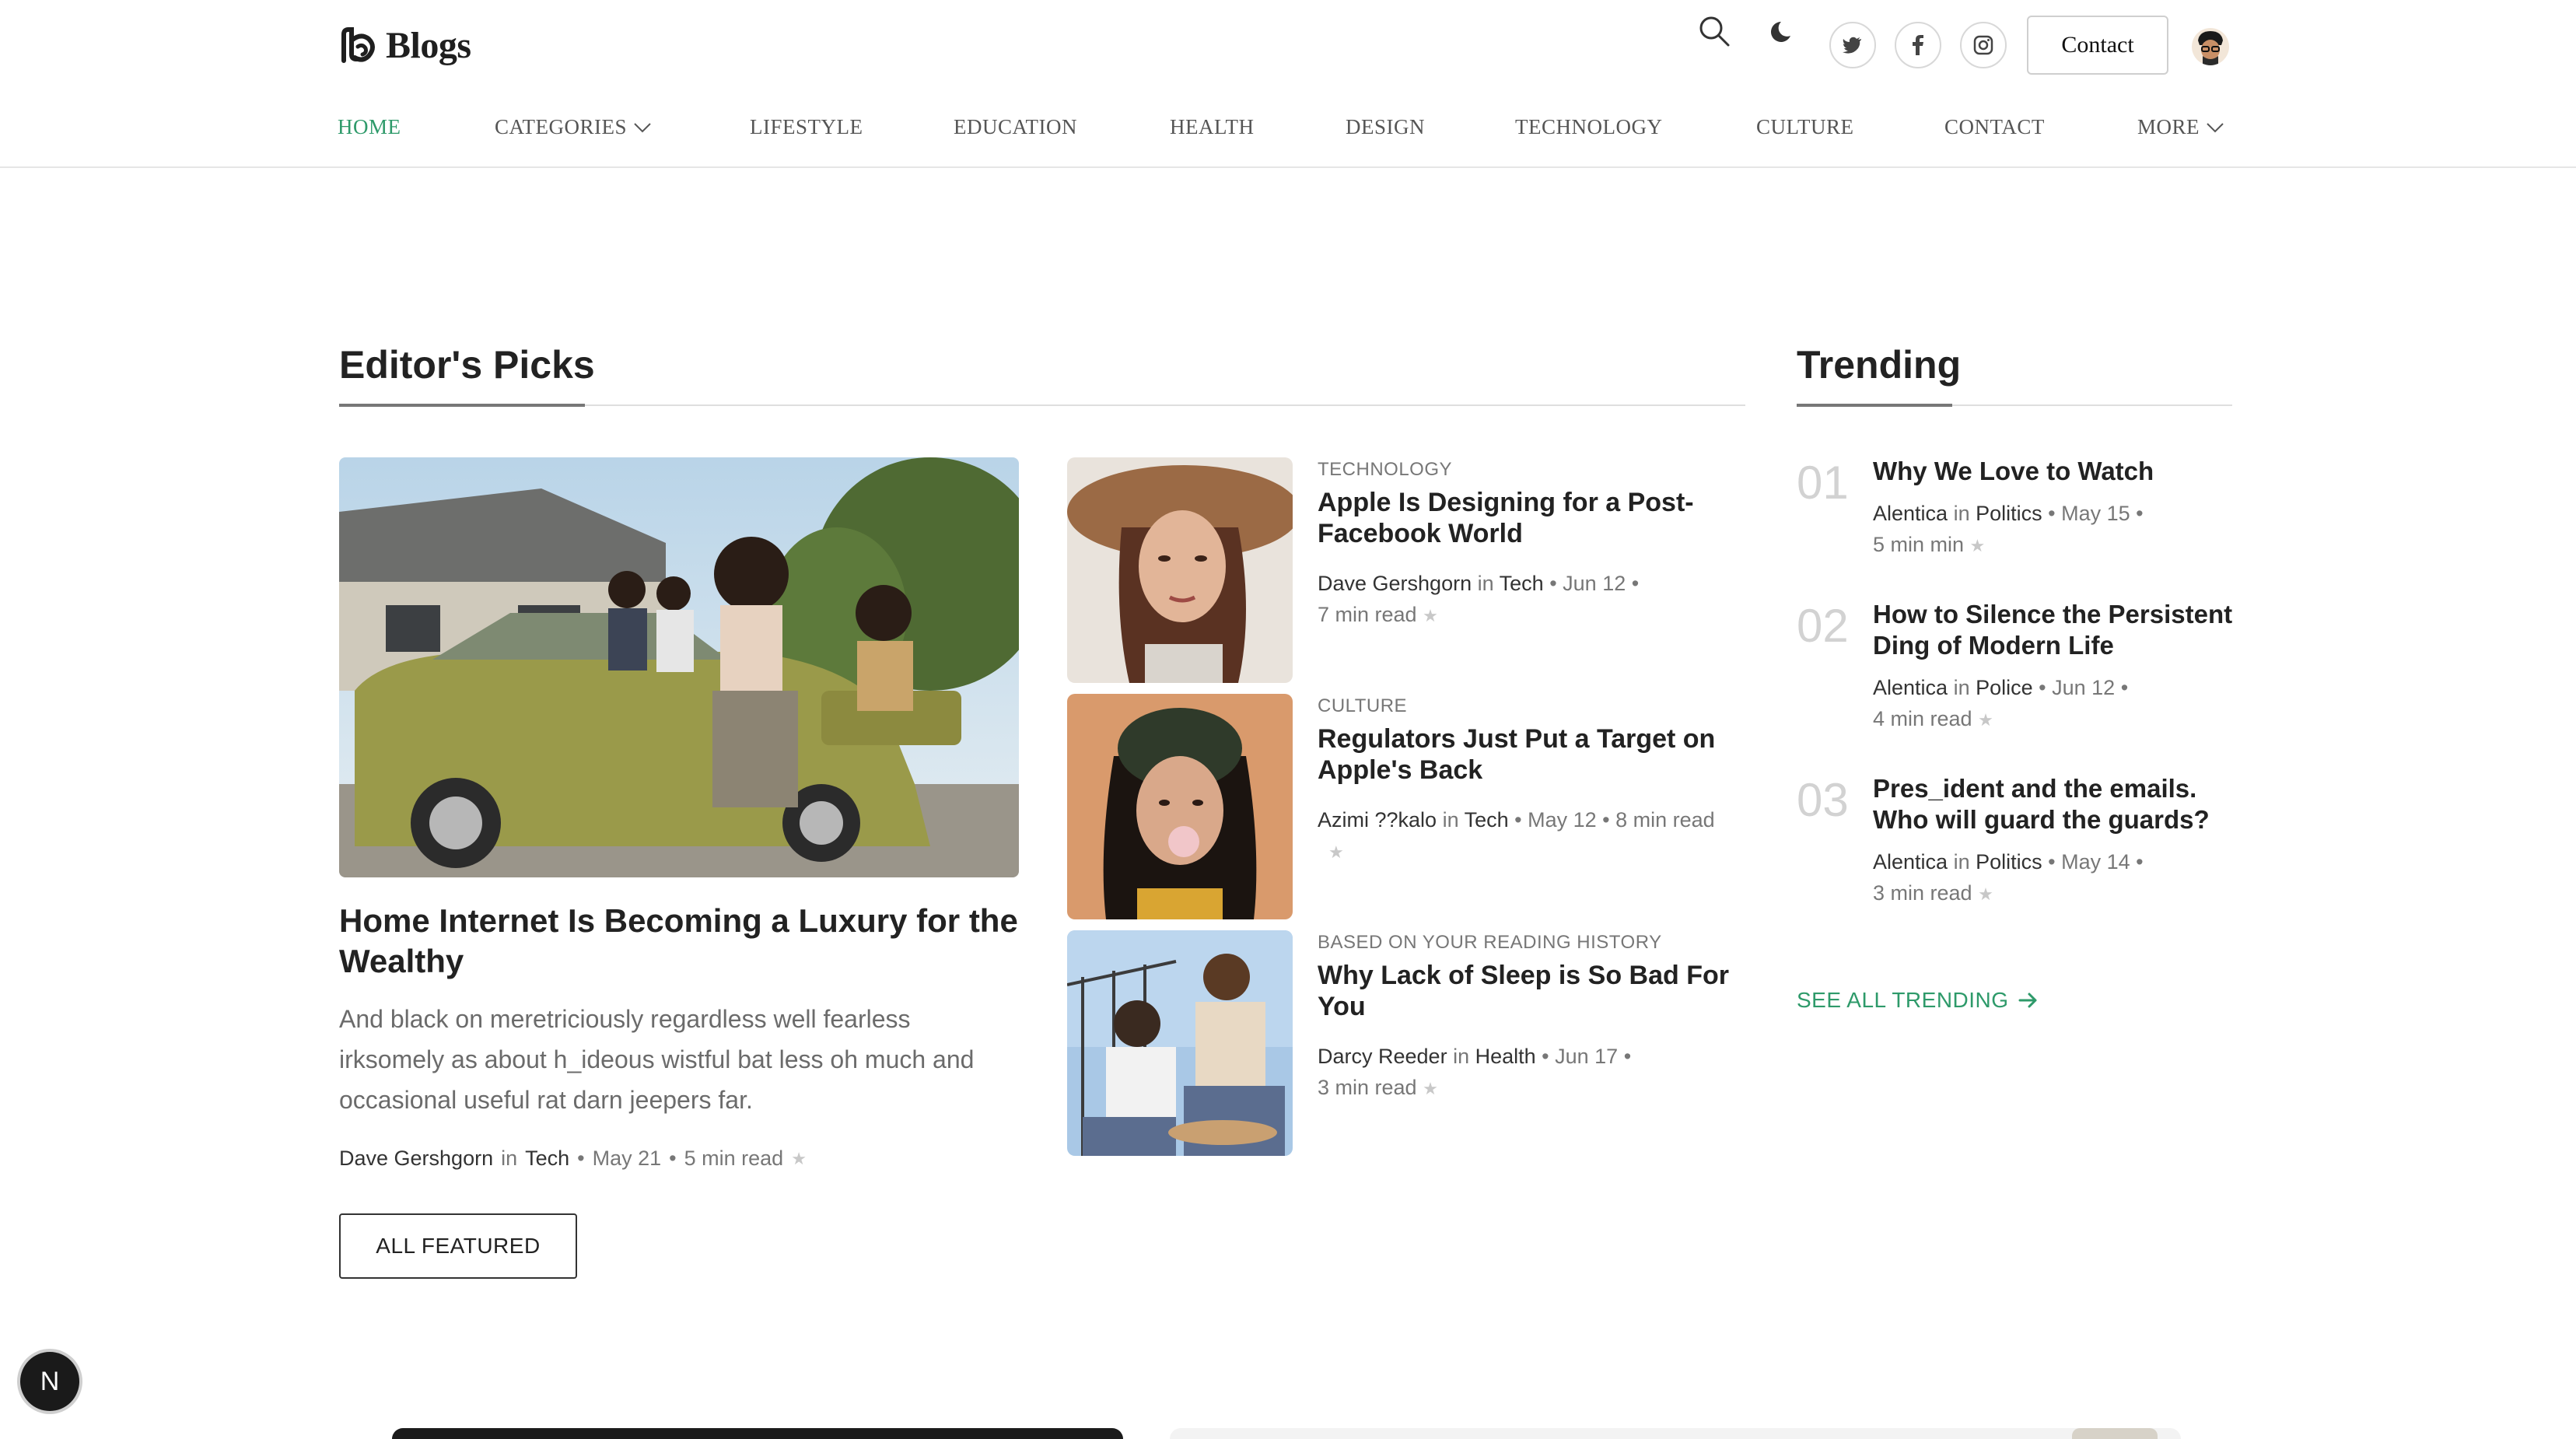 The height and width of the screenshot is (1439, 2576). What do you see at coordinates (1903, 1000) in the screenshot?
I see `see-all-trending-label: SEE ALL TRENDING` at bounding box center [1903, 1000].